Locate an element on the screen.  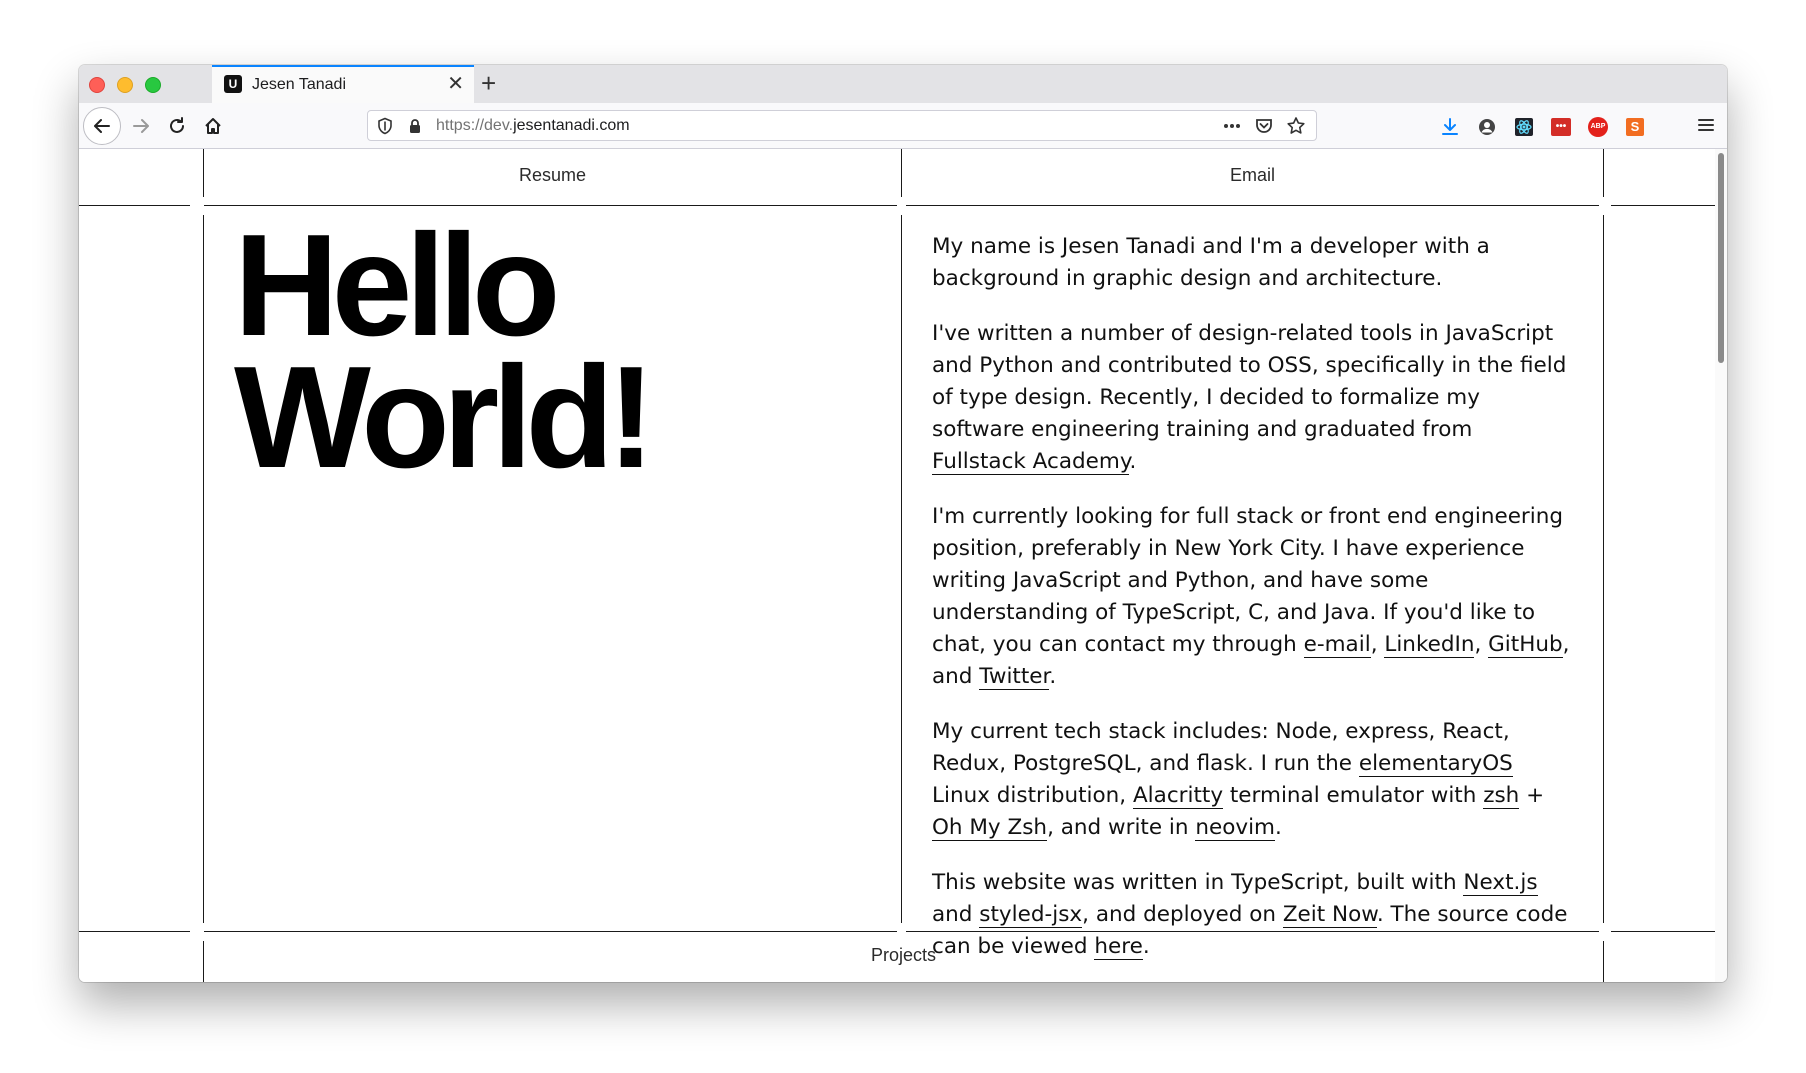
oh-my-zsh-link: Oh My Zsh is located at coordinates (990, 828).